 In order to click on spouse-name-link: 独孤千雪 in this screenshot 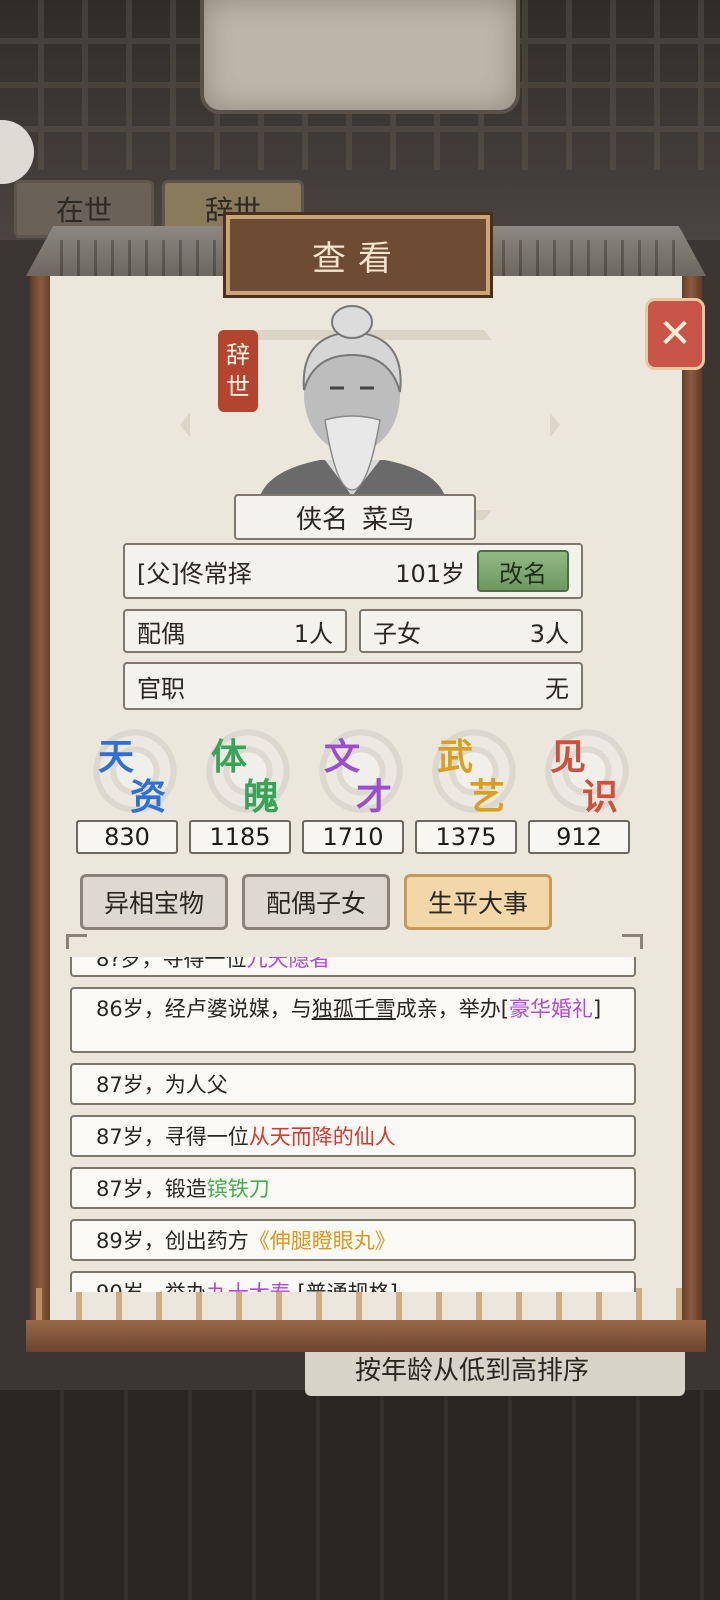, I will do `click(354, 1009)`.